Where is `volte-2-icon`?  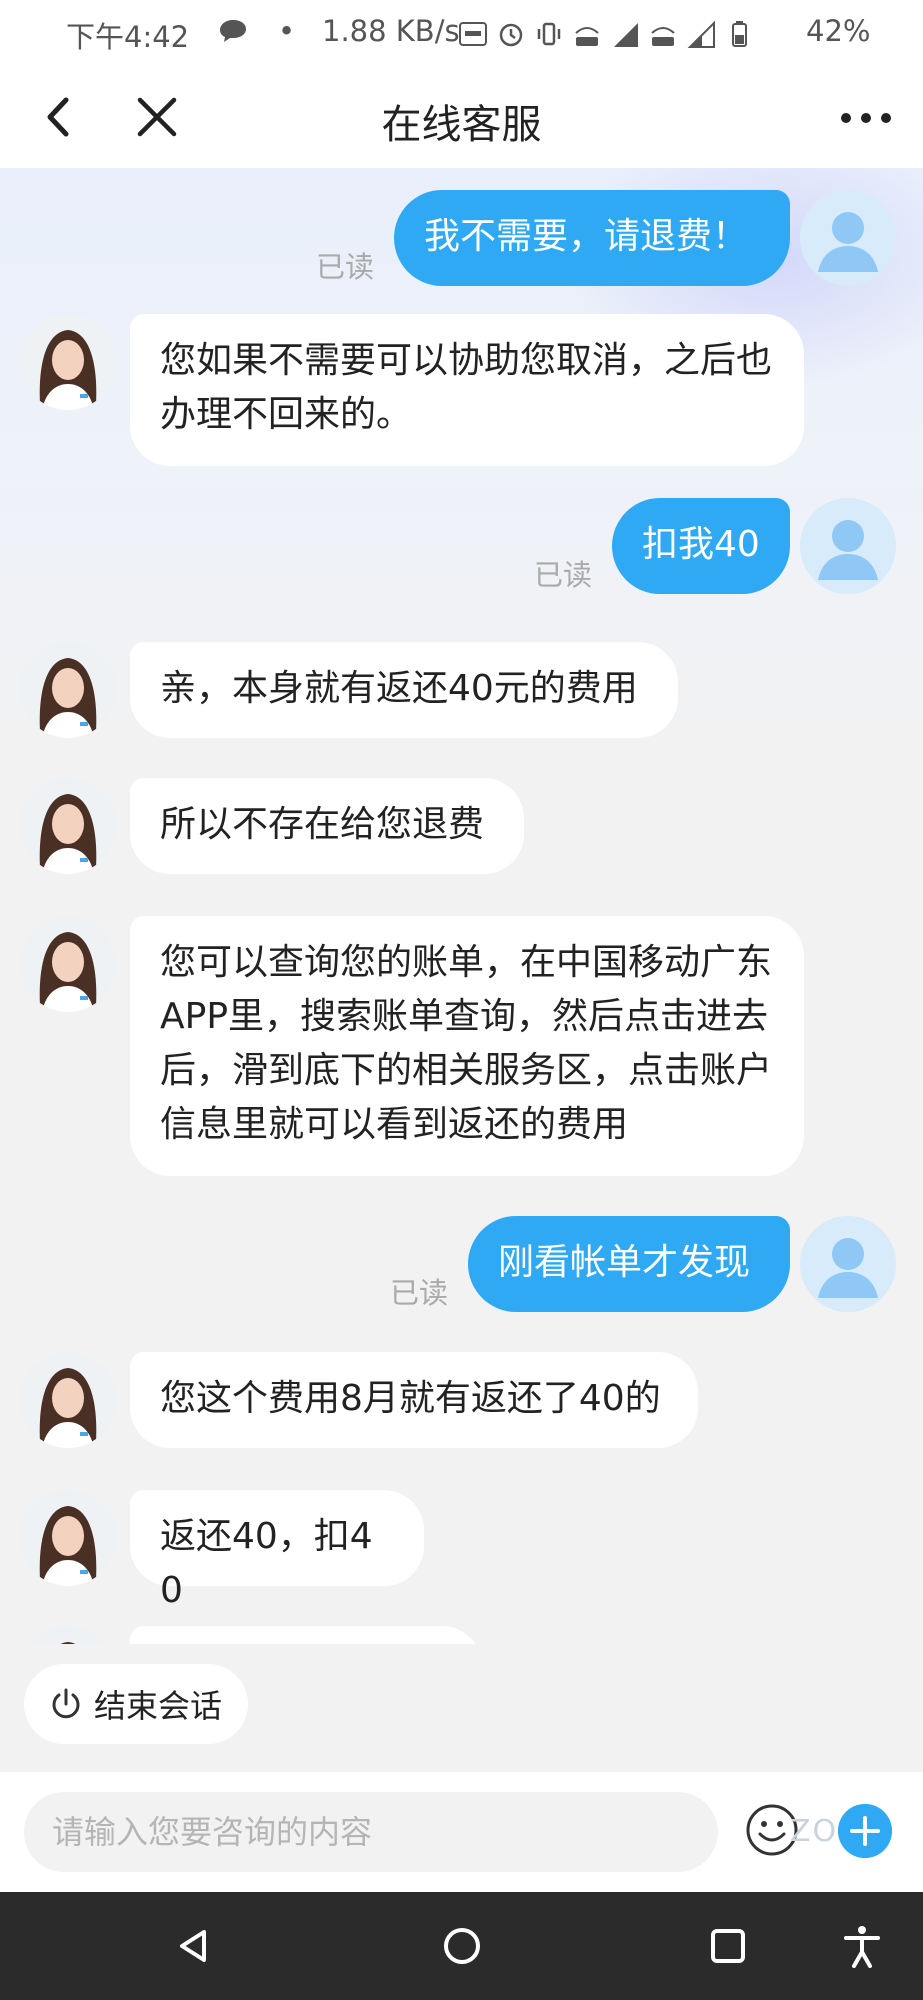 volte-2-icon is located at coordinates (663, 36).